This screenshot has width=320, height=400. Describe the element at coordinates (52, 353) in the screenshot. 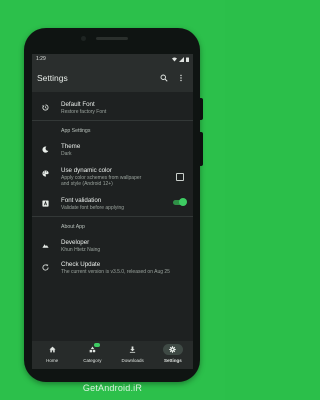

I see `nav-home: Home` at that location.